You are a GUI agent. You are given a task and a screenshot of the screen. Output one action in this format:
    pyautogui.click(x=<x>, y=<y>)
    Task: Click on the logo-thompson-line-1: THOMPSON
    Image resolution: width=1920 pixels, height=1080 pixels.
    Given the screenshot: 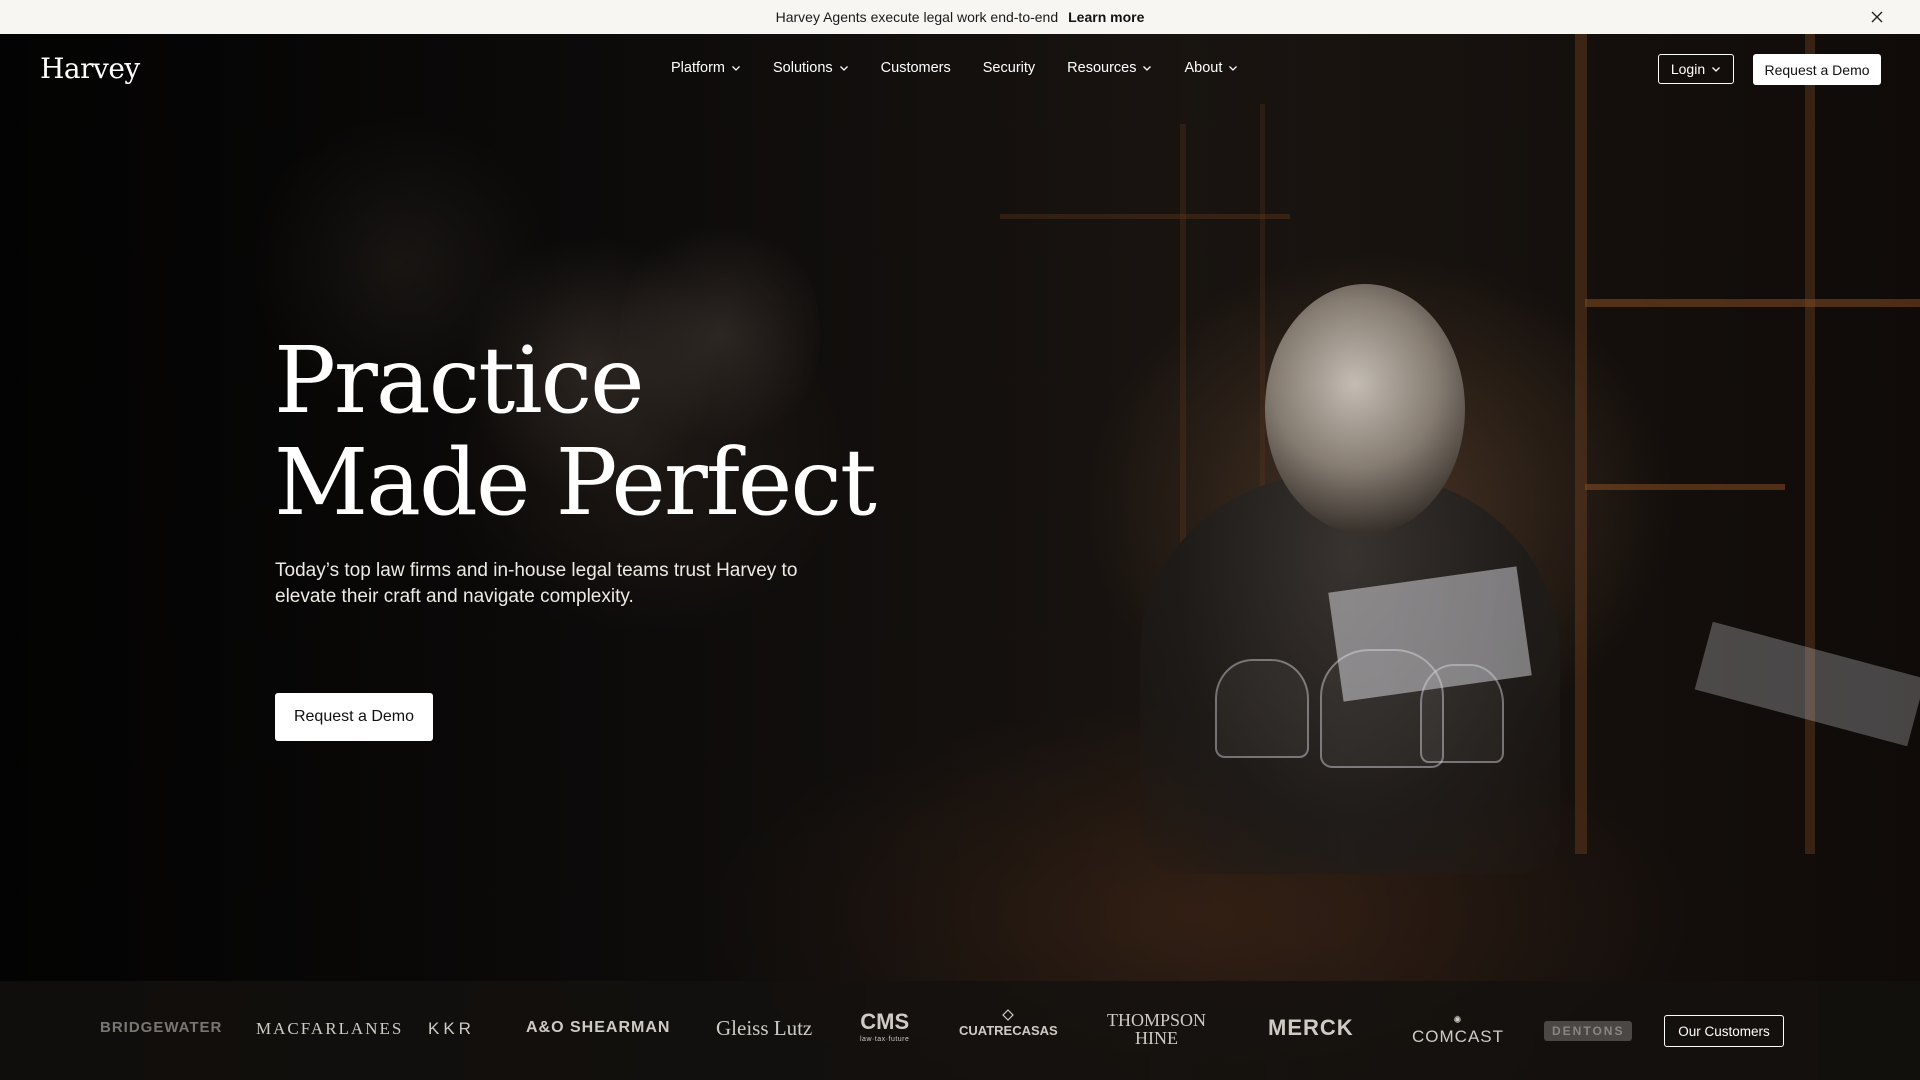 What is the action you would take?
    pyautogui.click(x=1157, y=1020)
    